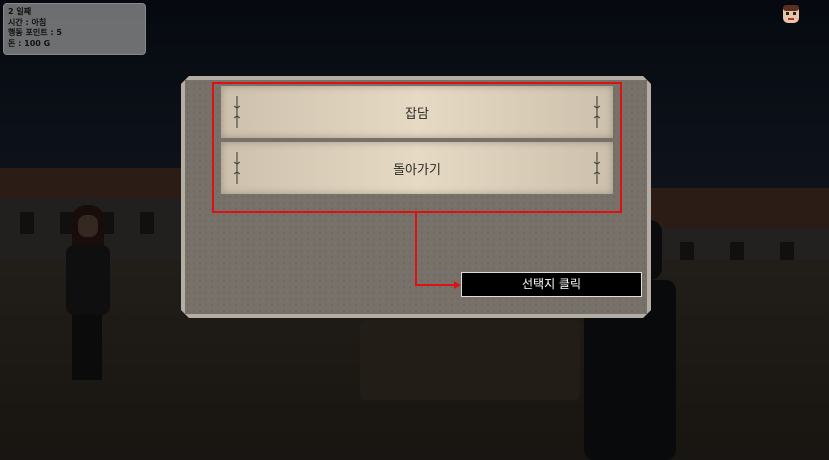  What do you see at coordinates (74, 29) in the screenshot?
I see `status-hud: 2 일째 시간 : 아침 행동 포인트 : 5 돈 : 100 G` at bounding box center [74, 29].